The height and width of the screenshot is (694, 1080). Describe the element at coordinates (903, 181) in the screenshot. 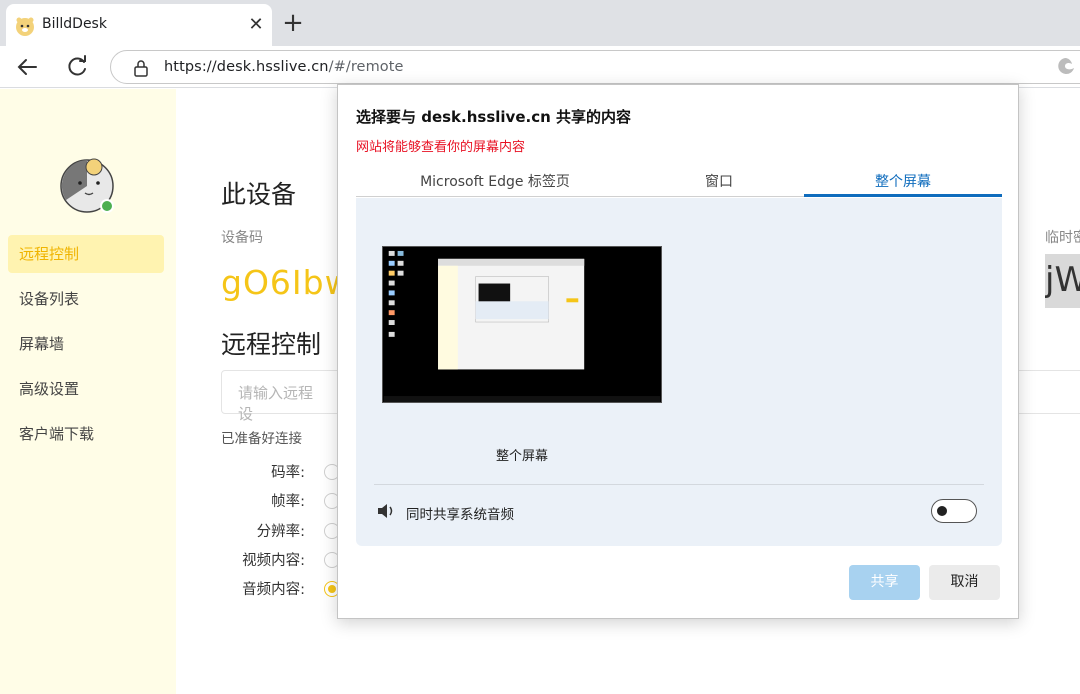

I see `tab-entire-screen: 整个屏幕` at that location.